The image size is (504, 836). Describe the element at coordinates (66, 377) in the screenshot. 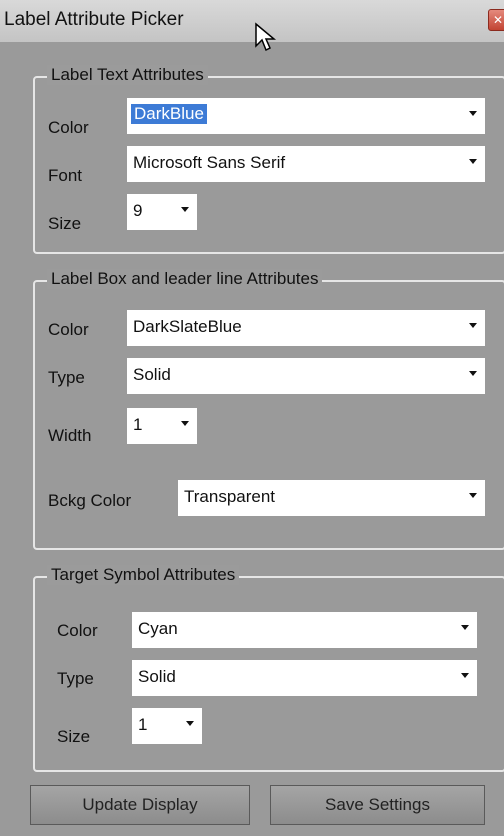

I see `label-box-type-label: Type` at that location.